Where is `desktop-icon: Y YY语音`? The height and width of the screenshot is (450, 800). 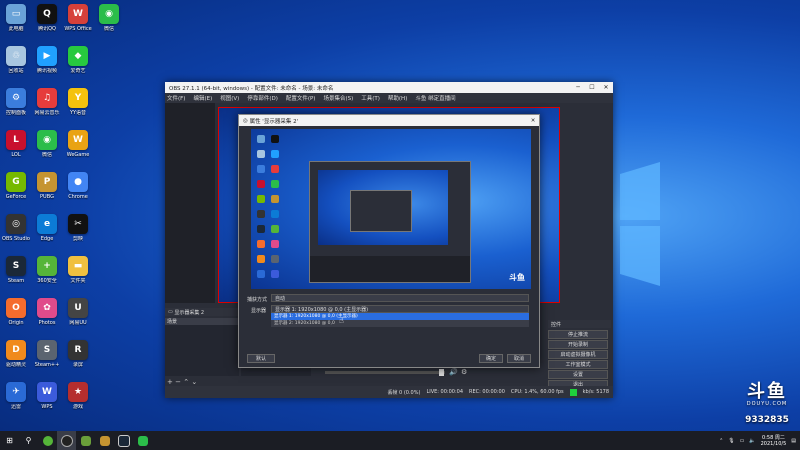 desktop-icon: Y YY语音 is located at coordinates (78, 102).